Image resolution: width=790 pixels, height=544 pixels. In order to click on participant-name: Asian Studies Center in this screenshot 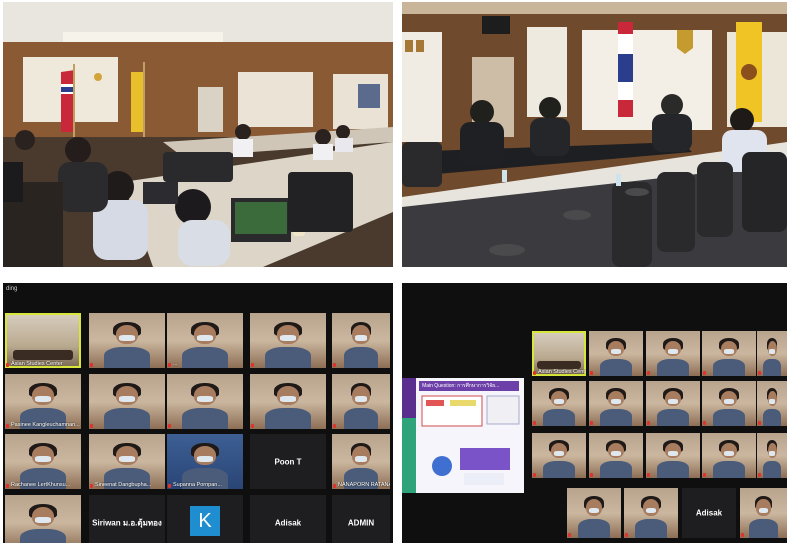, I will do `click(37, 364)`.